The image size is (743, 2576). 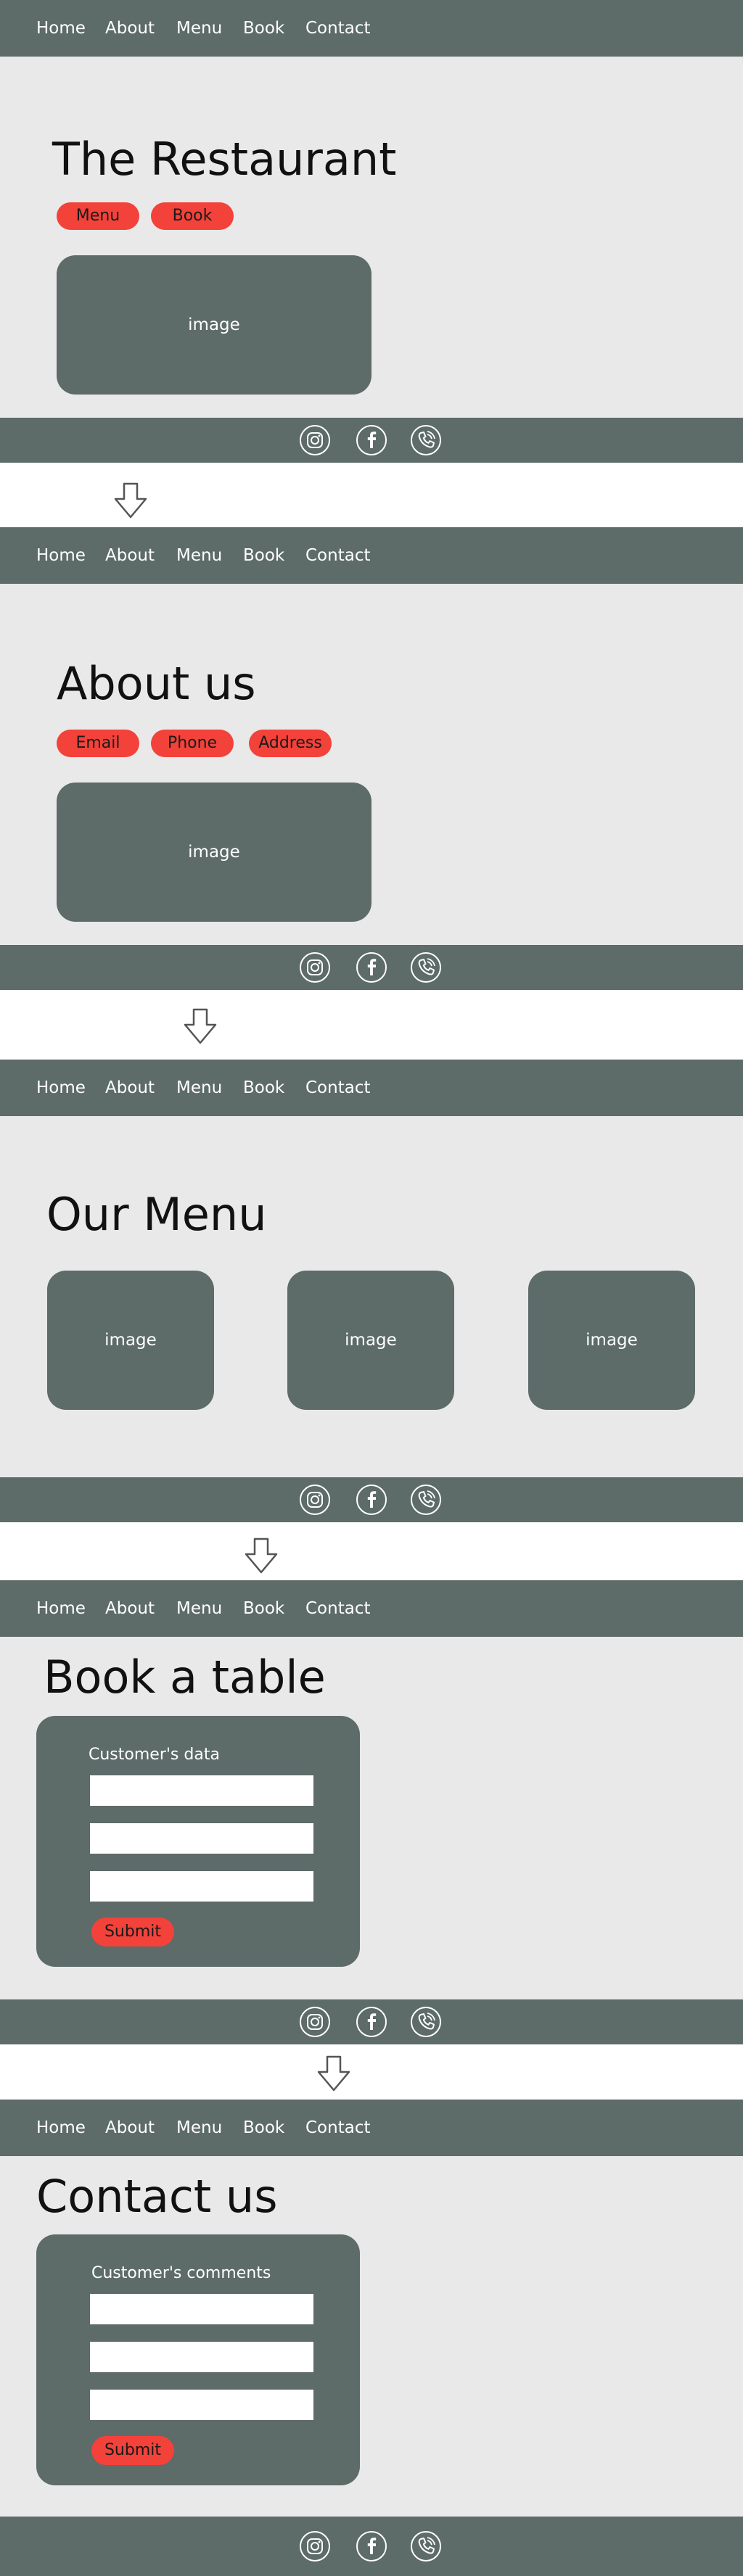 What do you see at coordinates (371, 764) in the screenshot?
I see `about-section: About us Email Phone Address image` at bounding box center [371, 764].